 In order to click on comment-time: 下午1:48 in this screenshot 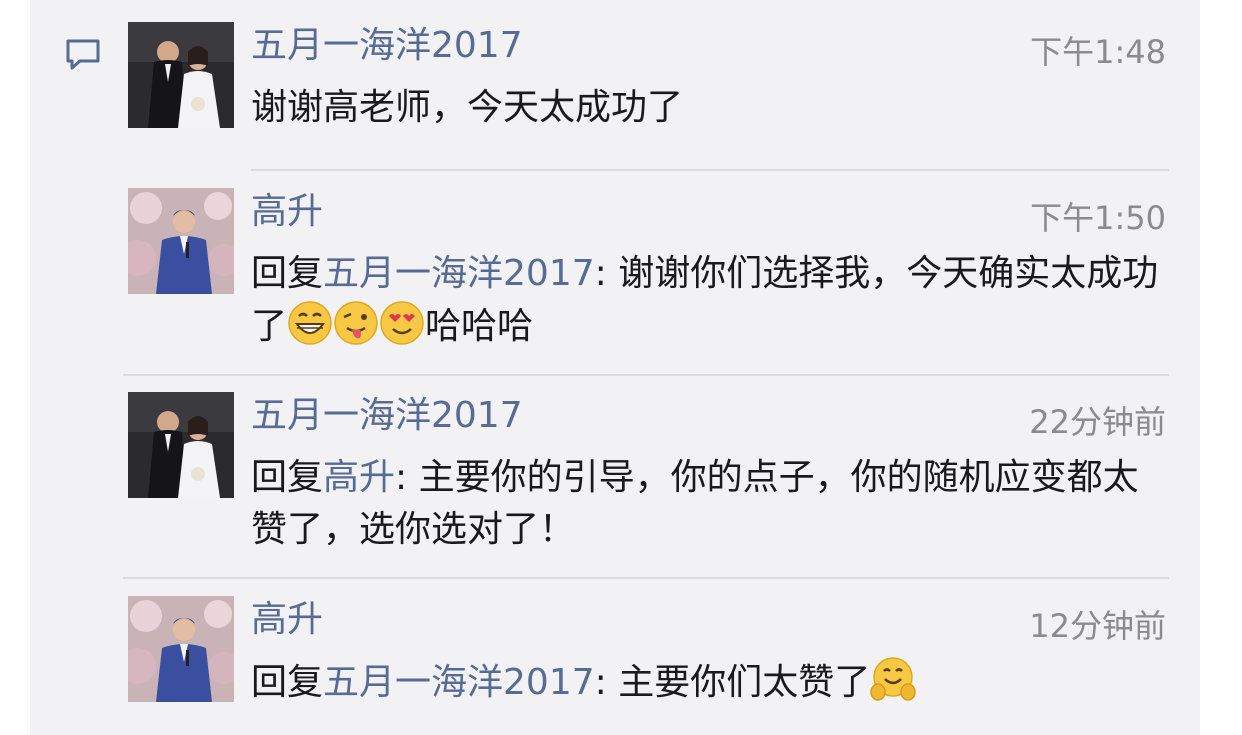, I will do `click(1098, 52)`.